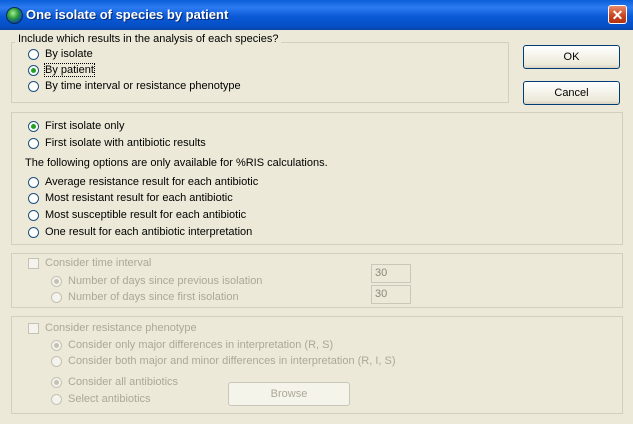 Image resolution: width=633 pixels, height=424 pixels. I want to click on option-days-since-first: Number of days since first isolation, so click(145, 297).